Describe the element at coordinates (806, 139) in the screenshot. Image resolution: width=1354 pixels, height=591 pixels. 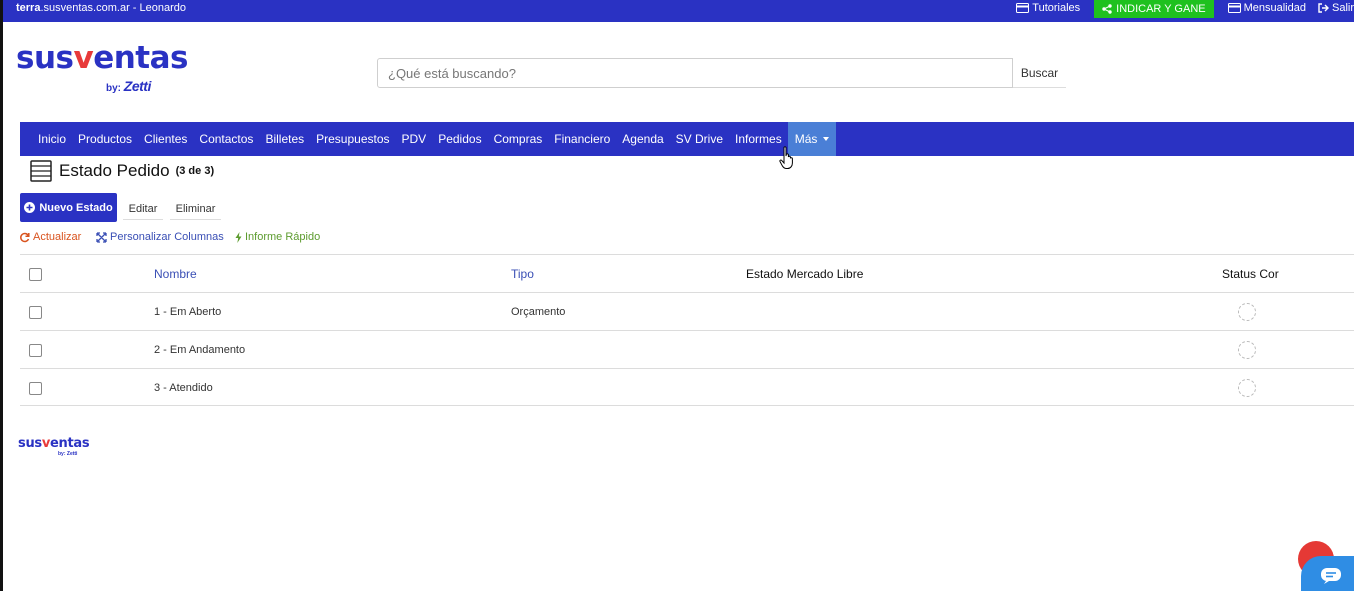
I see `nav-item-mas-label: Más` at that location.